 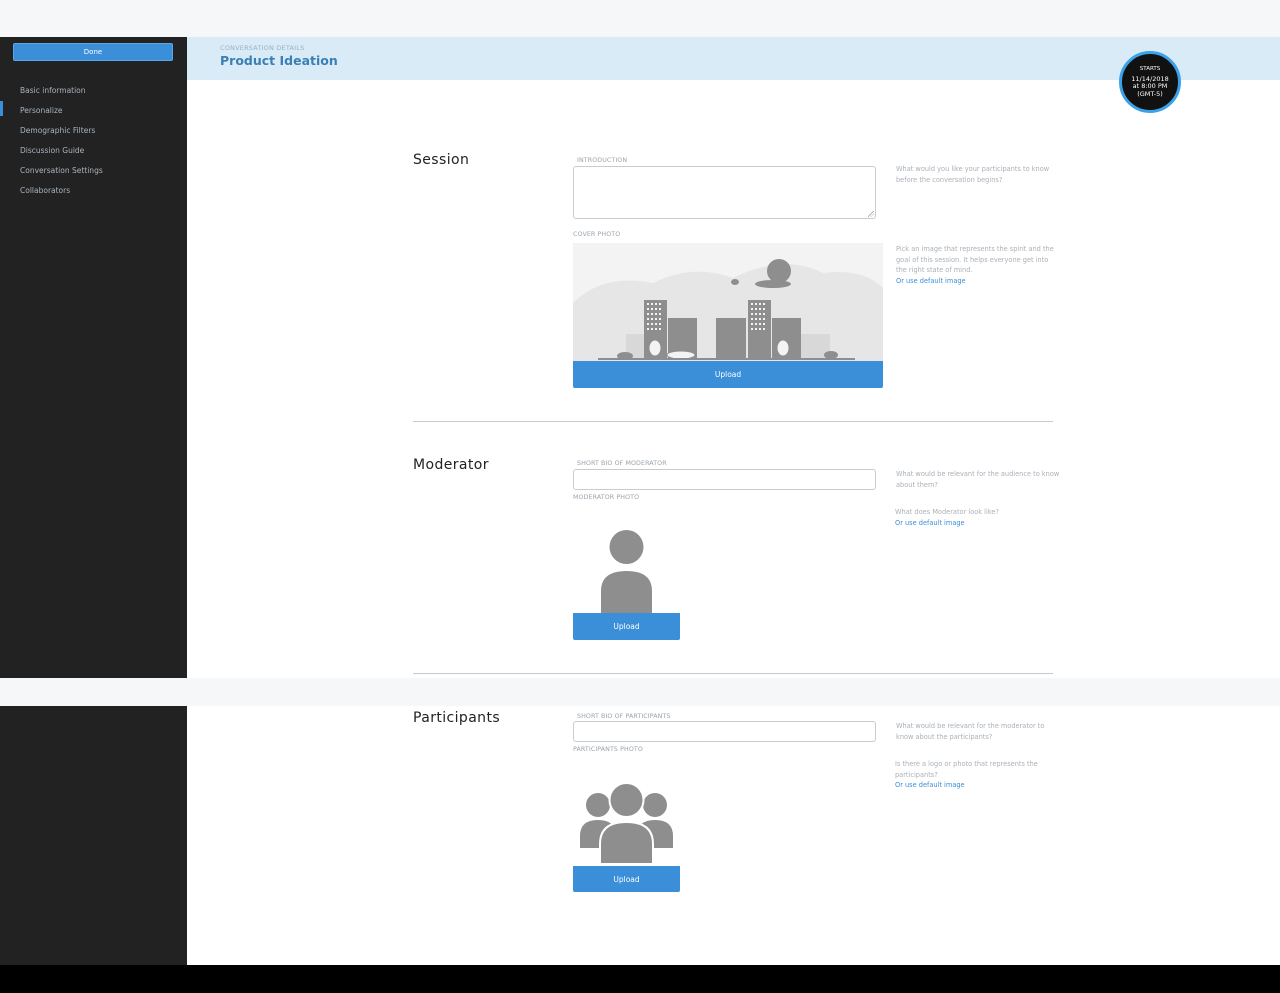 I want to click on page-title: Product Ideation, so click(x=279, y=60).